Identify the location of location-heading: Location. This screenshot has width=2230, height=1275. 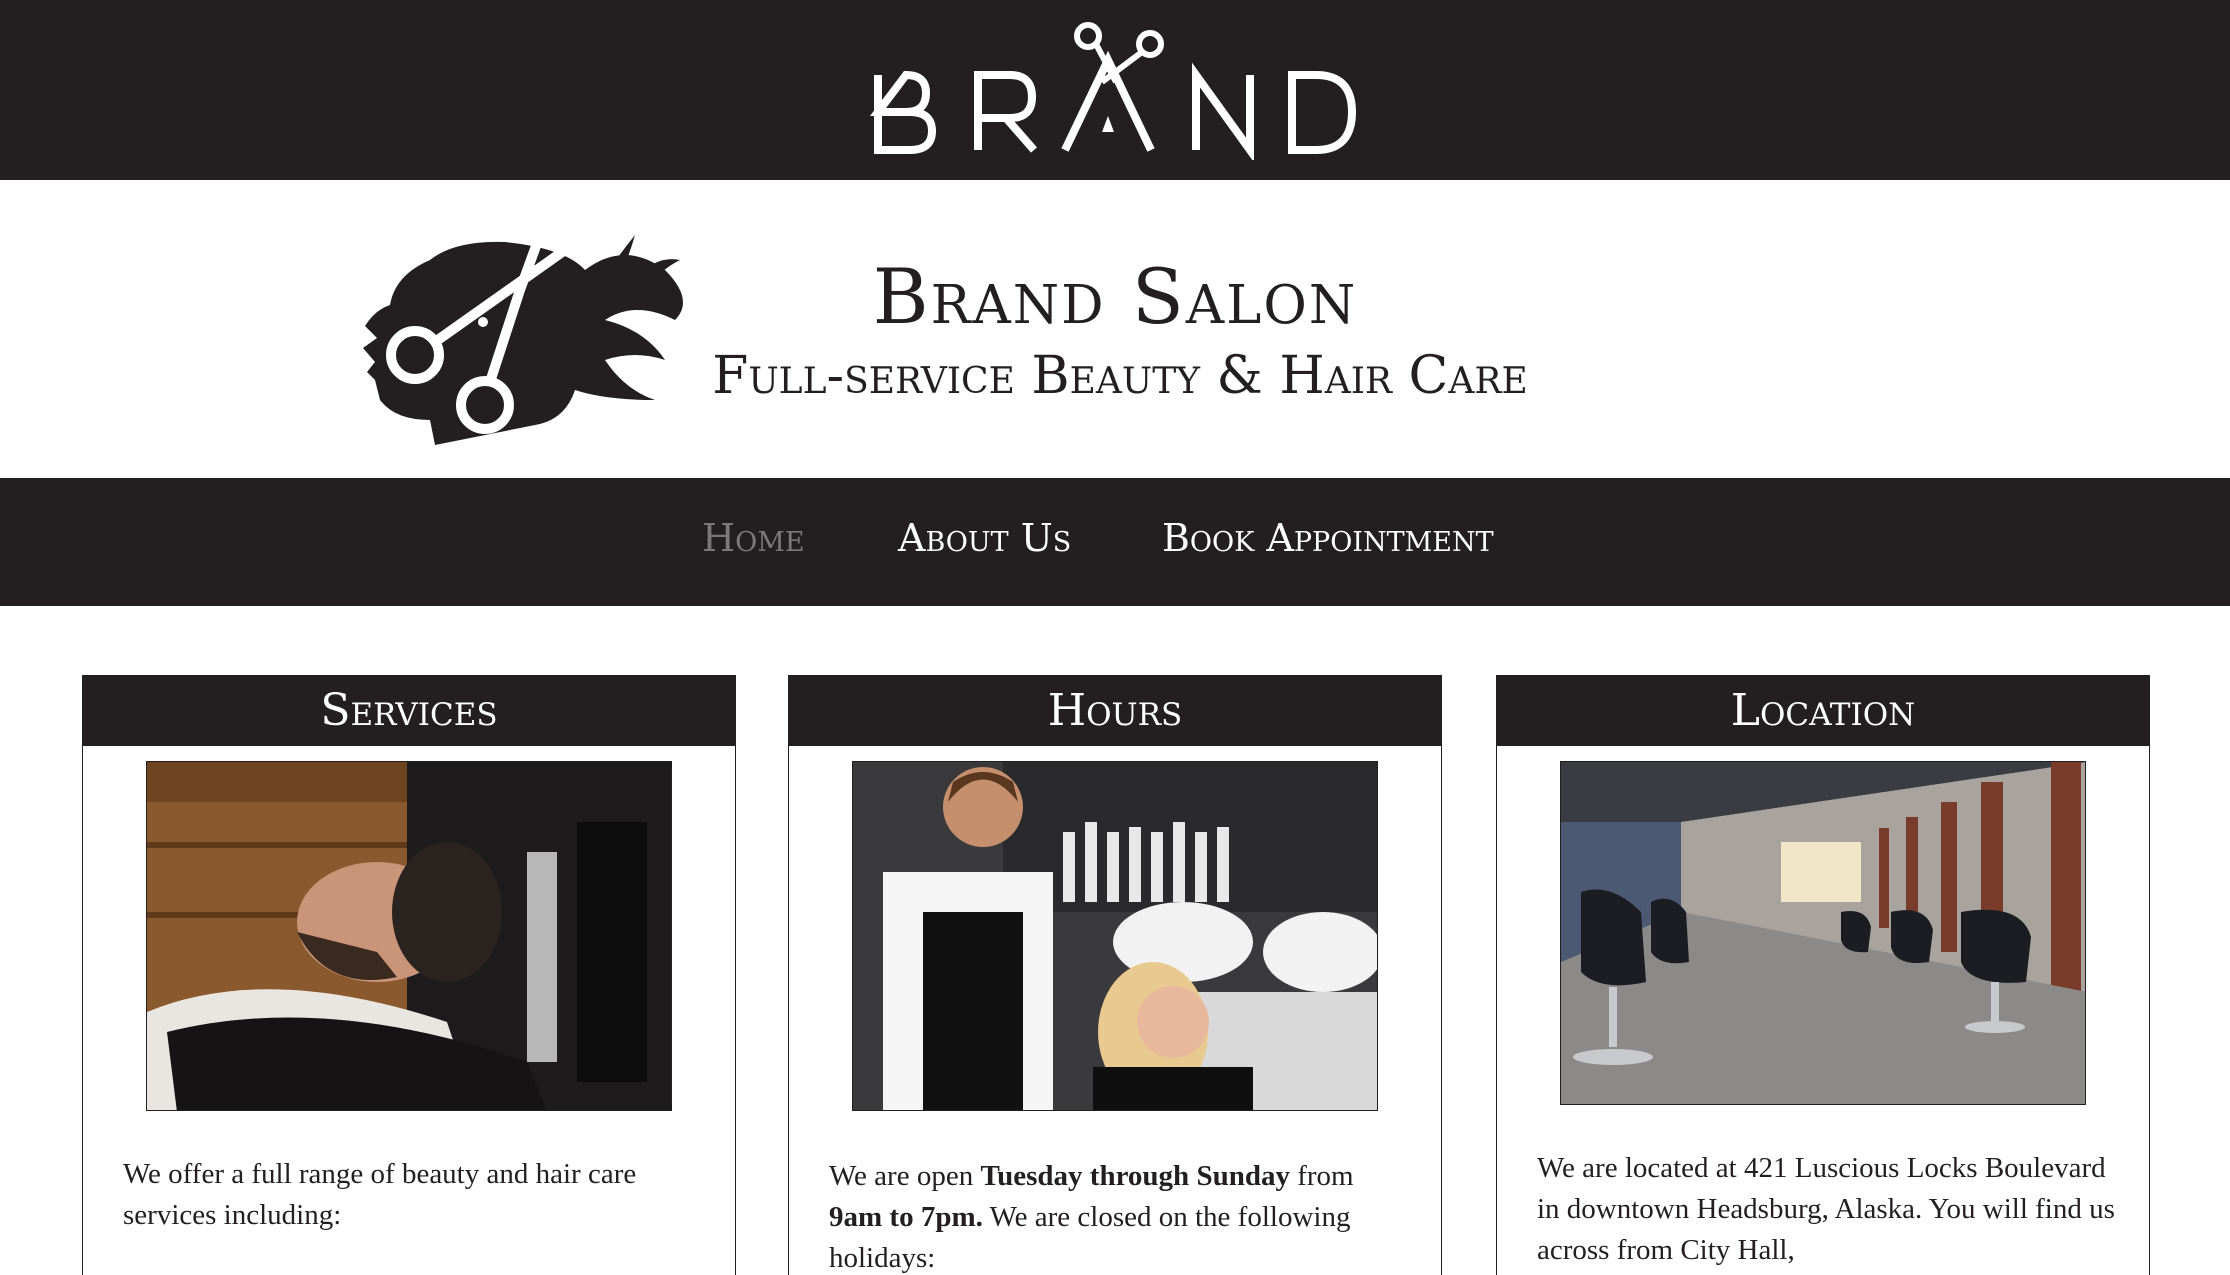
(1823, 711).